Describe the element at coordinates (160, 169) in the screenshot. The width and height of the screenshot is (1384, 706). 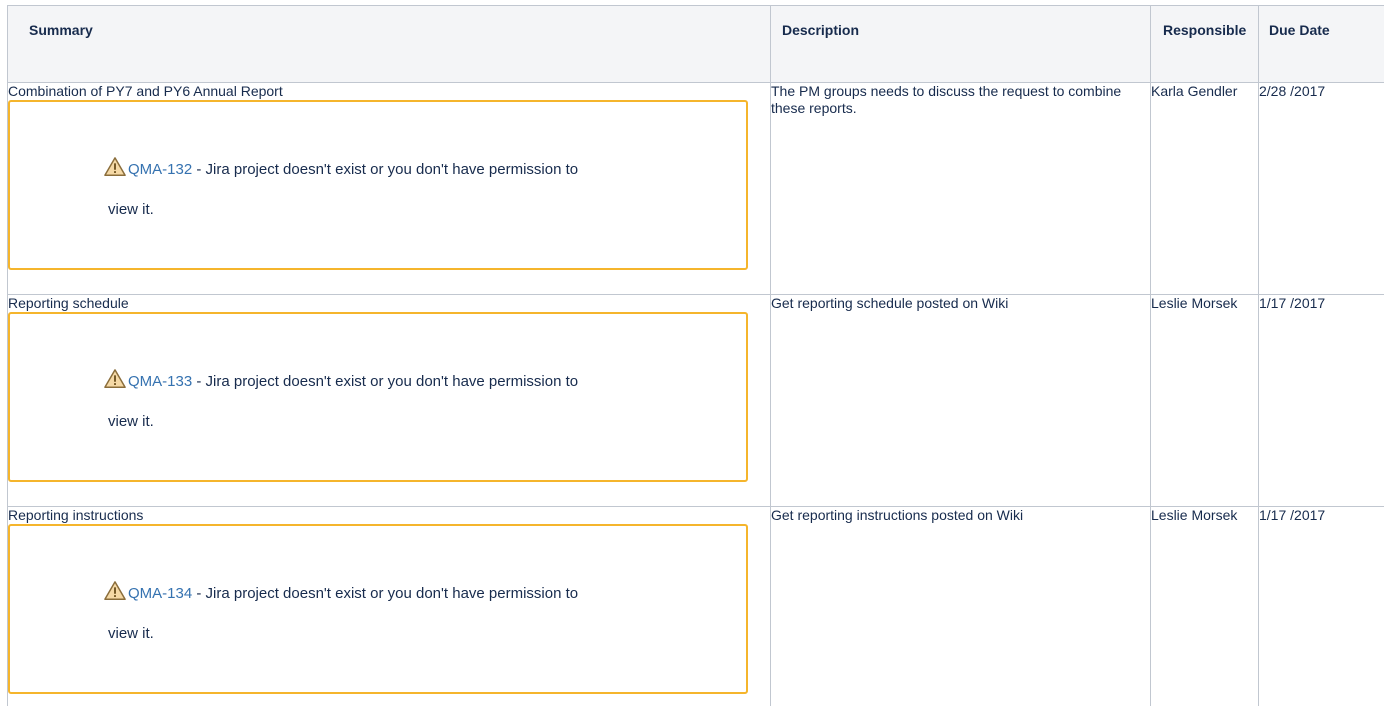
I see `issue-link-qma-132: QMA-132` at that location.